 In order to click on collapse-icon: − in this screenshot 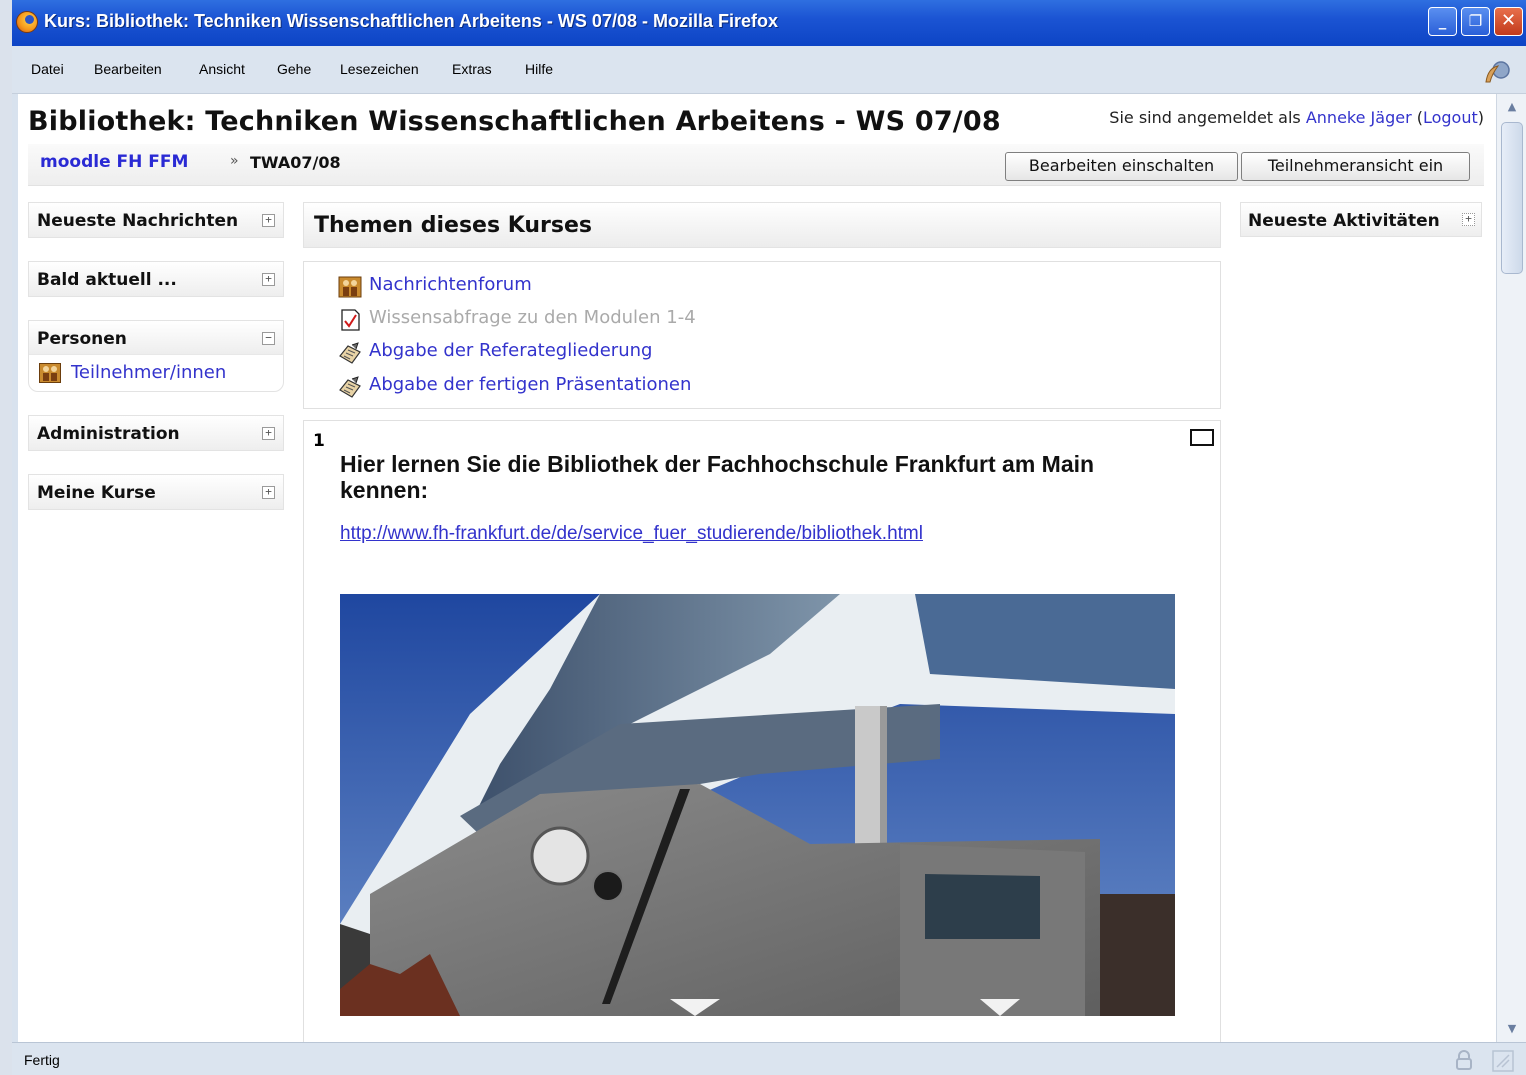, I will do `click(268, 338)`.